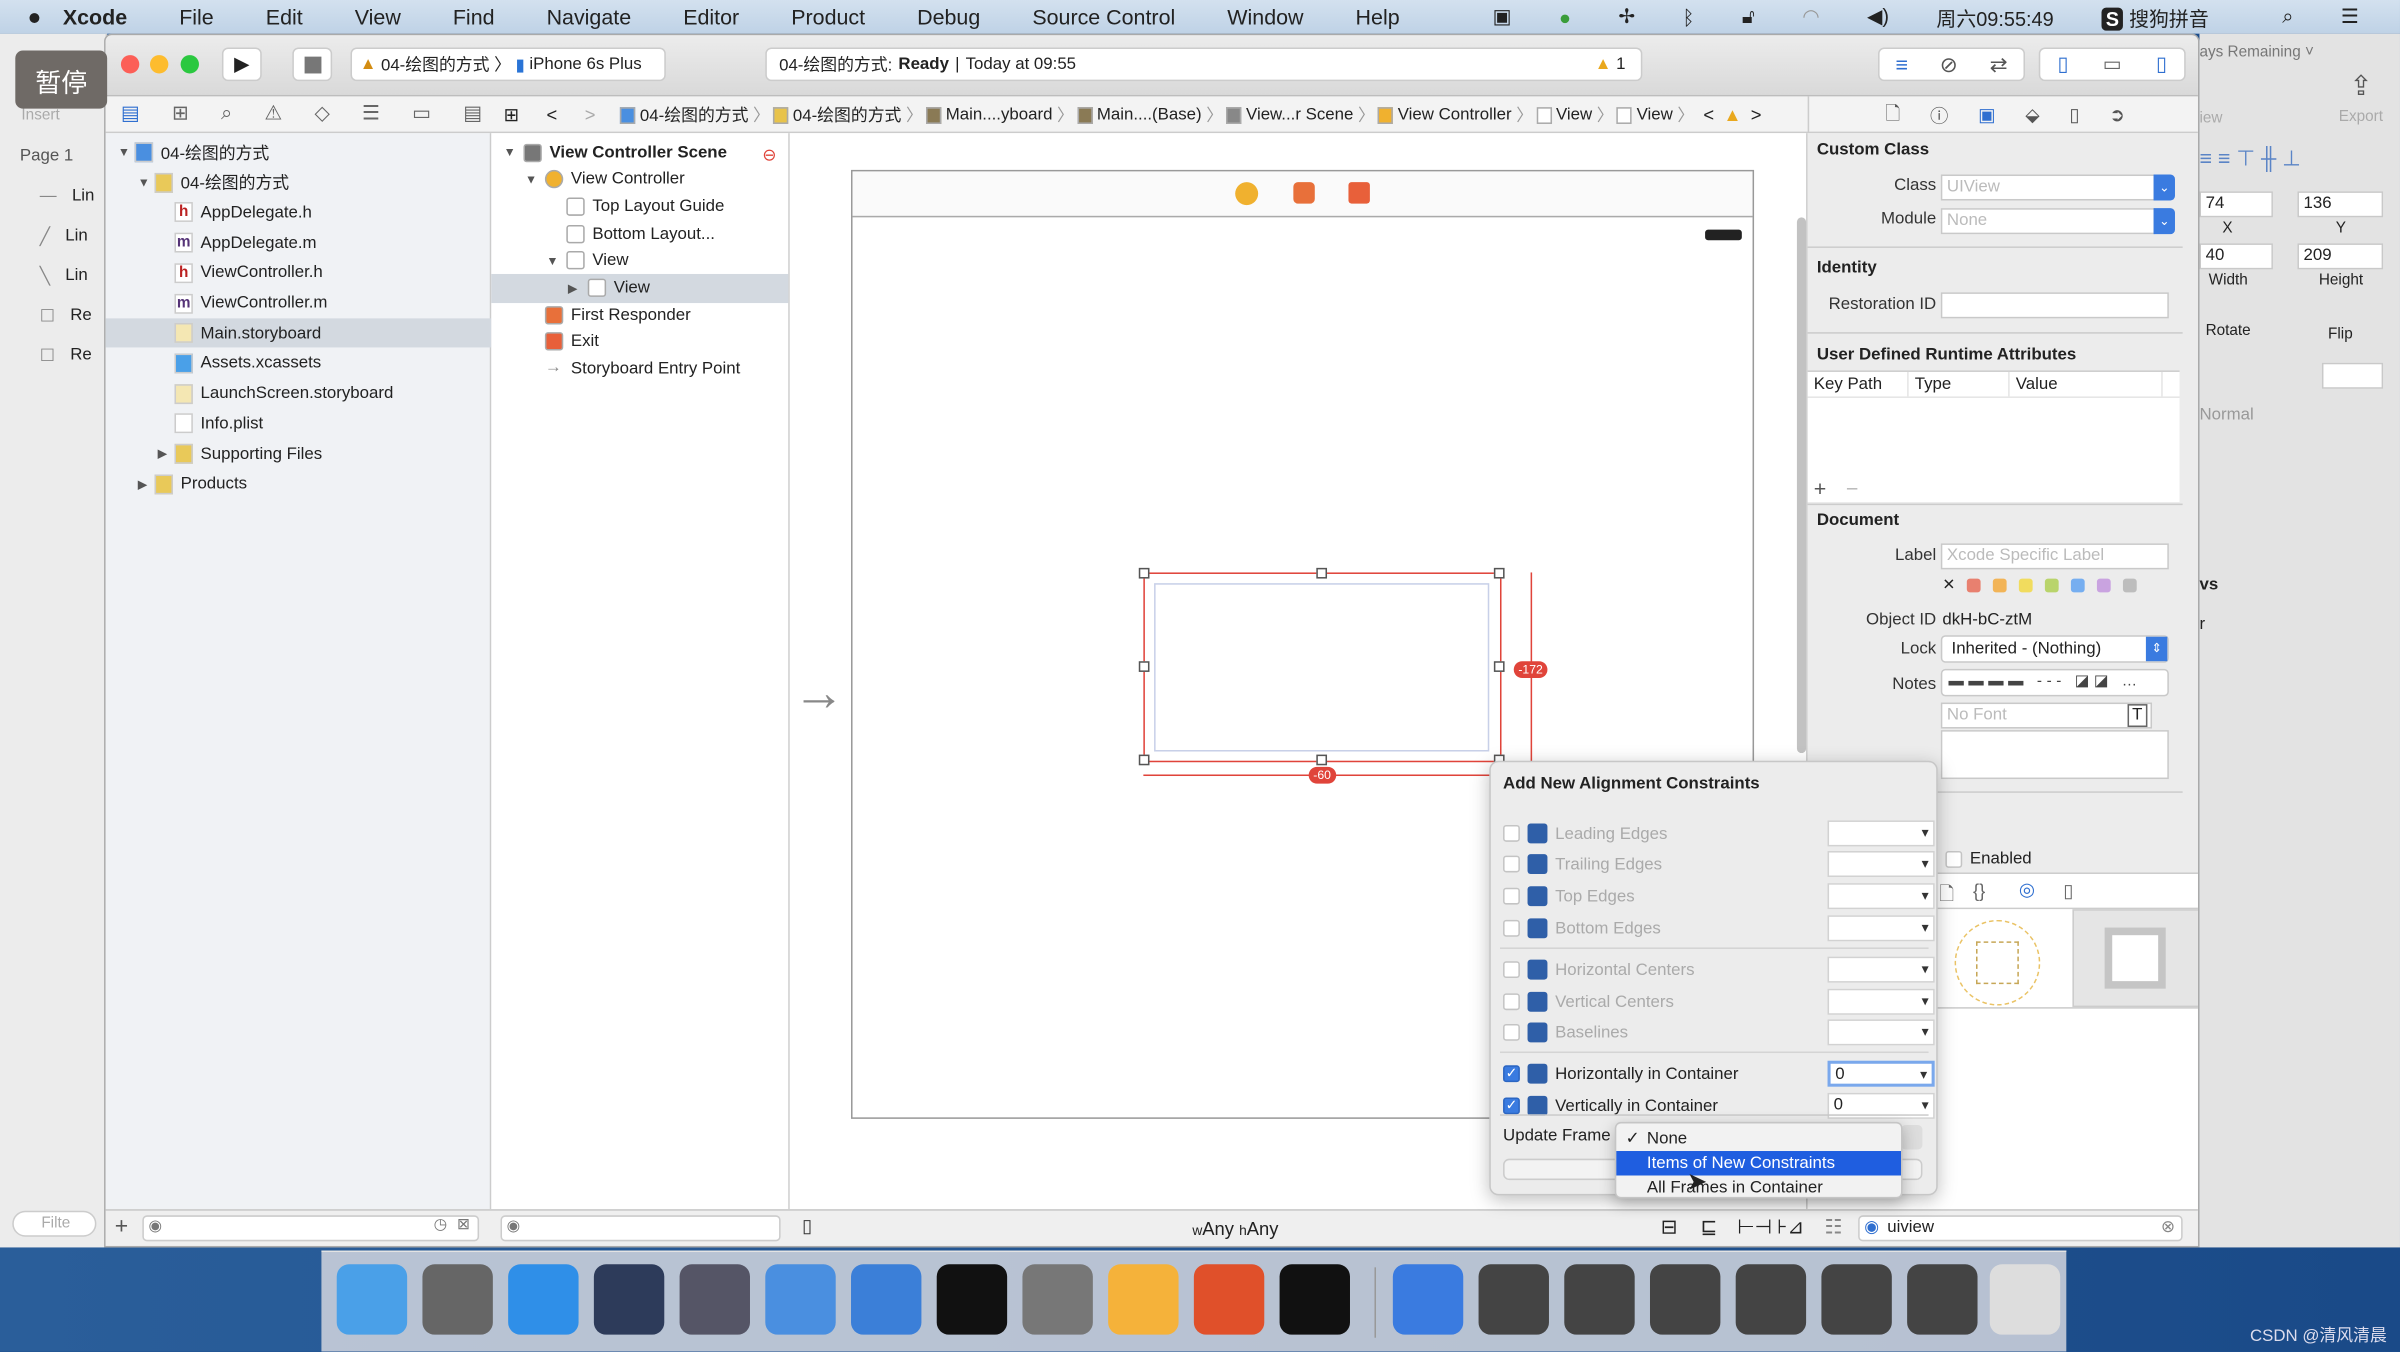 This screenshot has width=2400, height=1352. I want to click on file-item: Assets.xcassets, so click(299, 363).